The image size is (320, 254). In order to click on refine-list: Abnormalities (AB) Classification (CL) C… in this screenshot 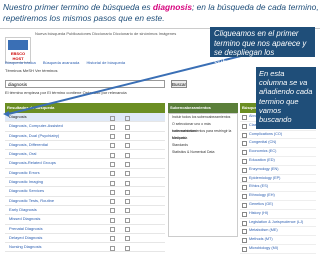, I will do `click(278, 183)`.